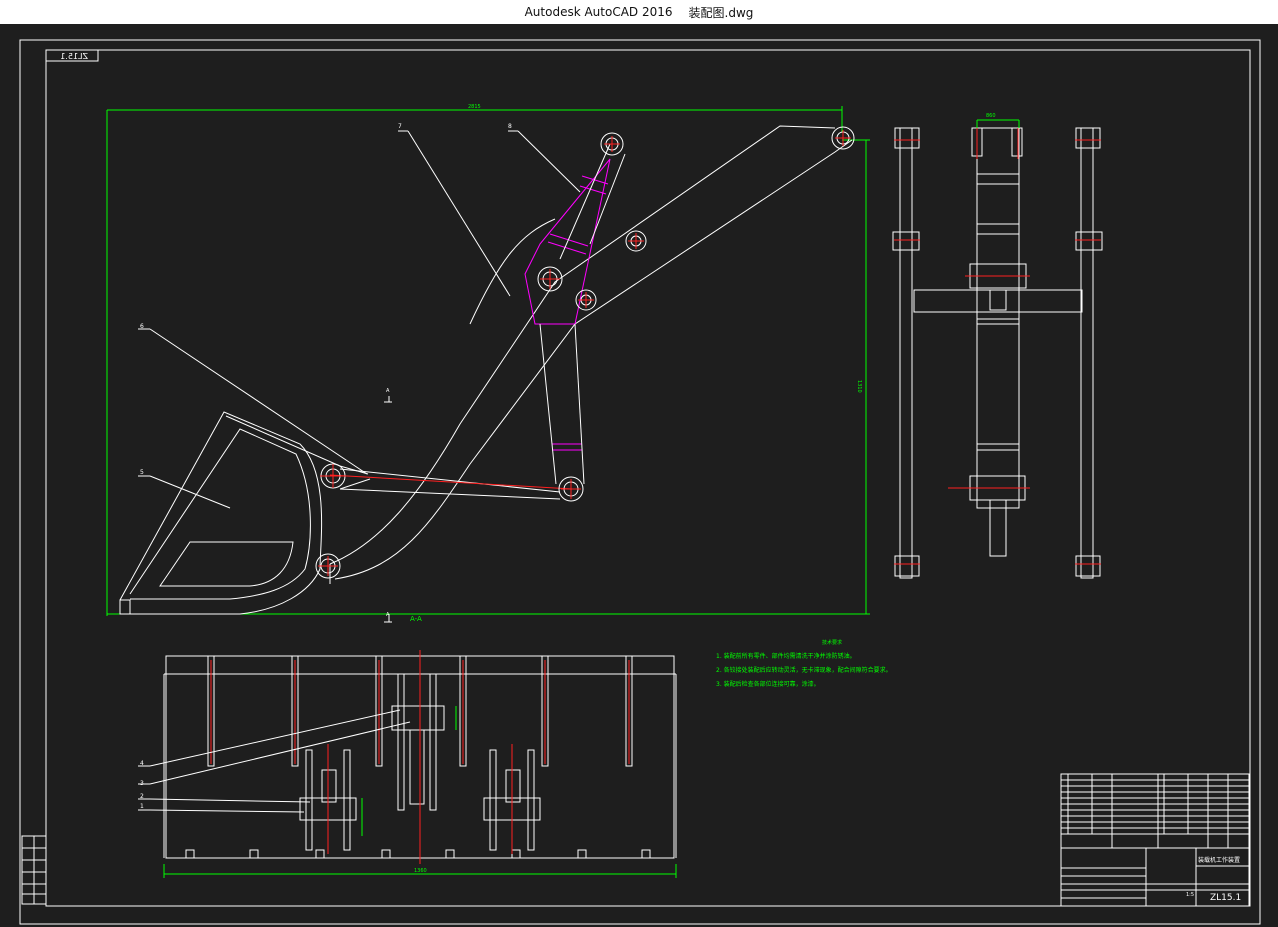 The image size is (1278, 927). What do you see at coordinates (997, 349) in the screenshot?
I see `front-view` at bounding box center [997, 349].